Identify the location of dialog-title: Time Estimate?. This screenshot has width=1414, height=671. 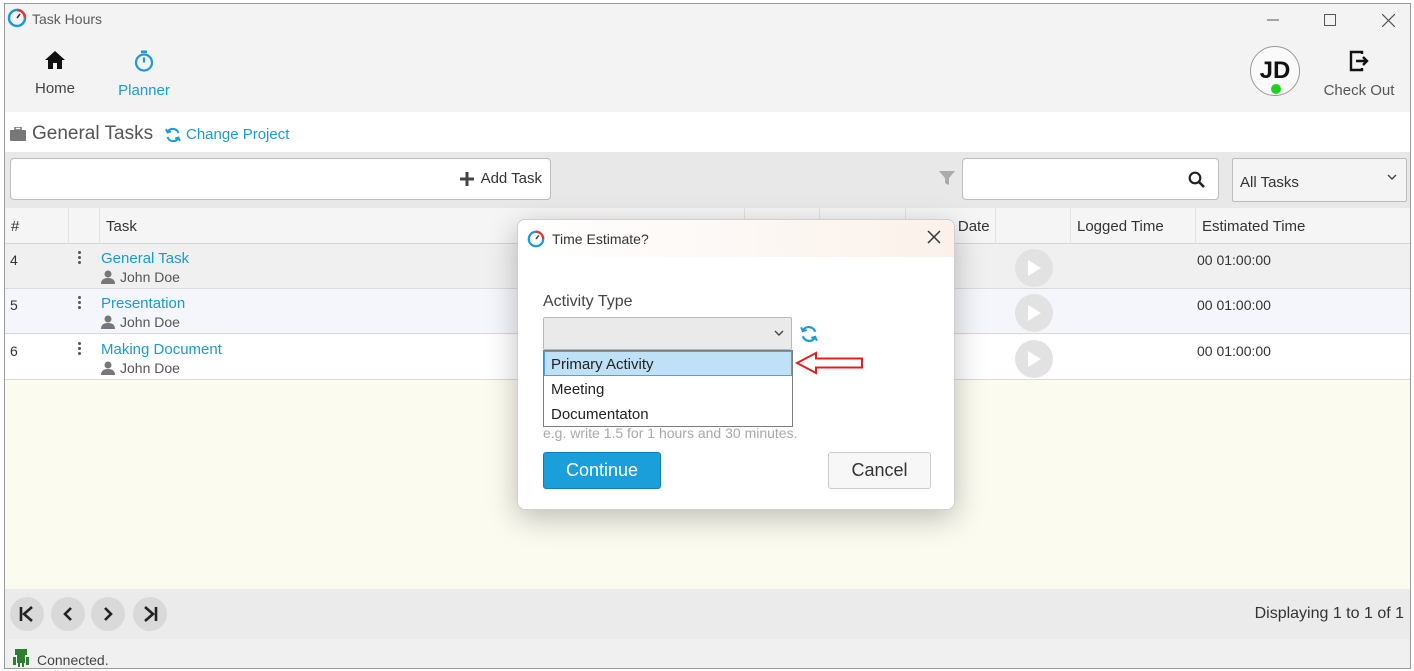
(600, 239).